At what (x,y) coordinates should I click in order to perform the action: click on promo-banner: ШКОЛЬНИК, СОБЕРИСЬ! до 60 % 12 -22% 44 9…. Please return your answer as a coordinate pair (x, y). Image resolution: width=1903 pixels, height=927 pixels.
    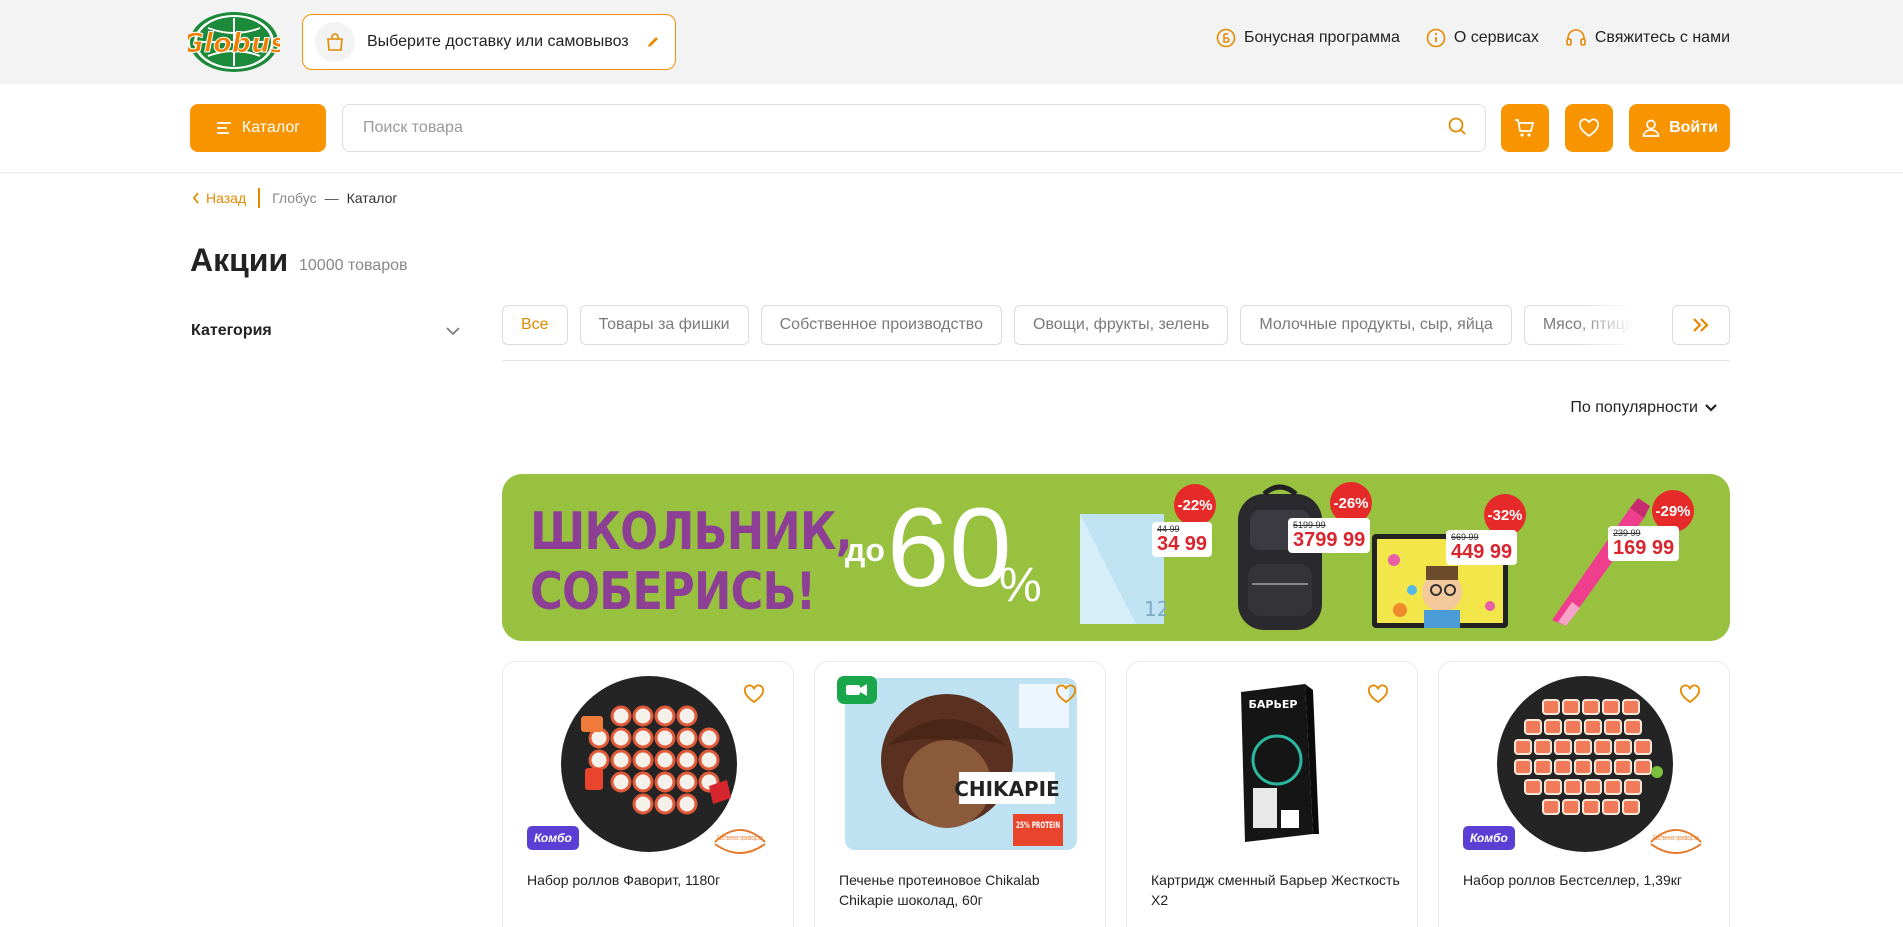
    Looking at the image, I should click on (1116, 557).